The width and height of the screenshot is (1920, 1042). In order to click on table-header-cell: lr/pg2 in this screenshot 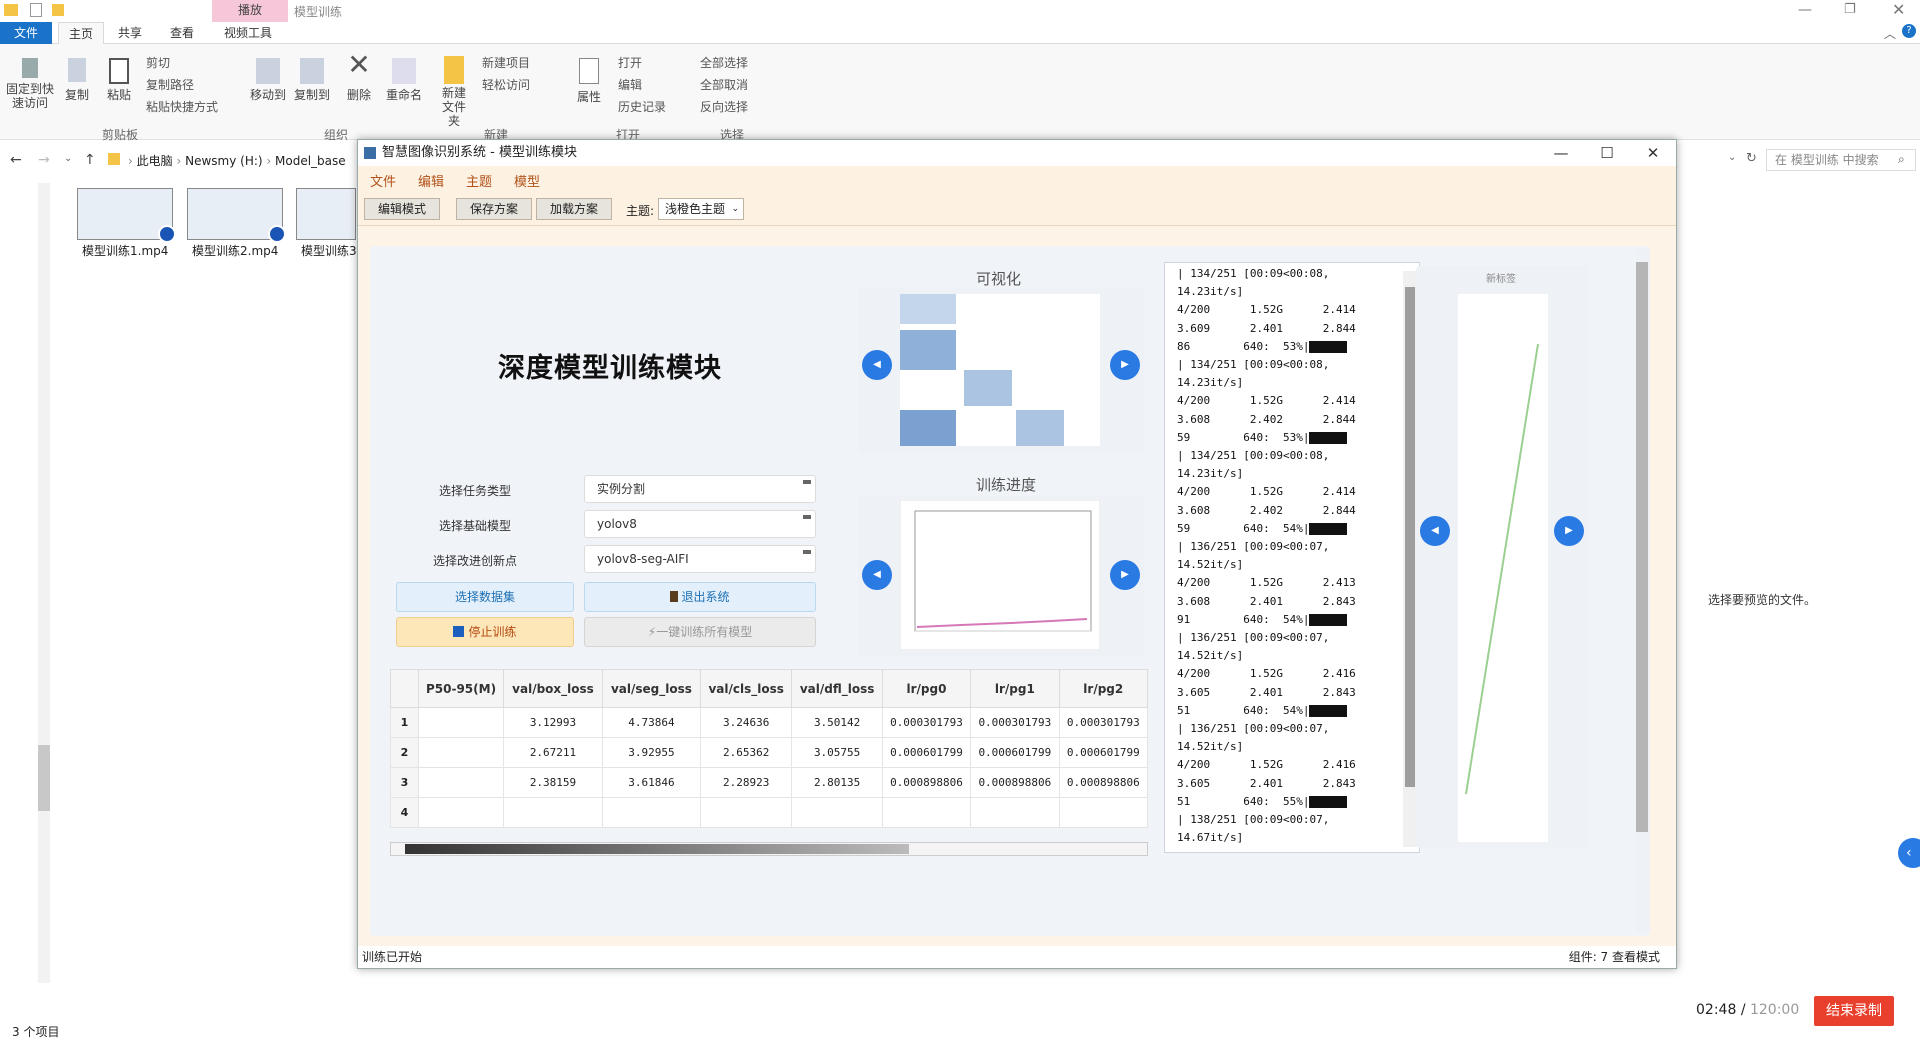, I will do `click(1103, 688)`.